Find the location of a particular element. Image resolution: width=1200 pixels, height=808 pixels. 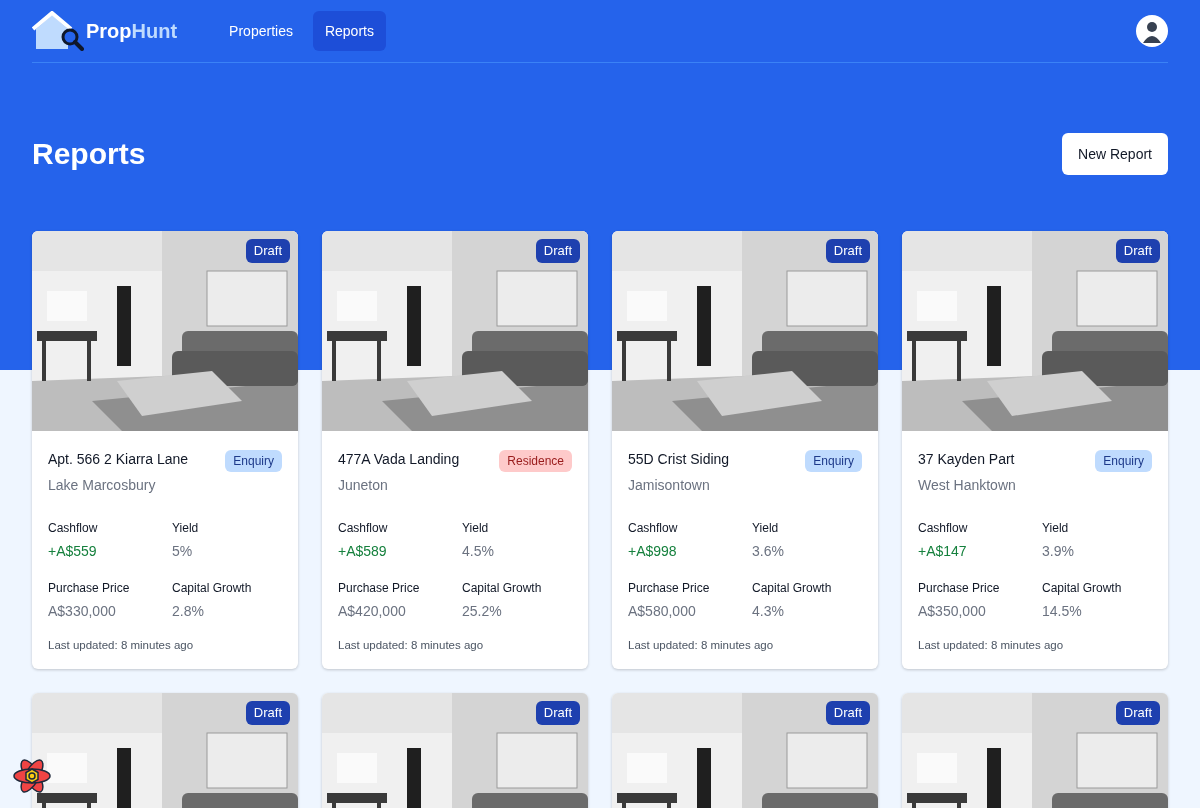

property-address: 55D Crist Siding is located at coordinates (679, 459).